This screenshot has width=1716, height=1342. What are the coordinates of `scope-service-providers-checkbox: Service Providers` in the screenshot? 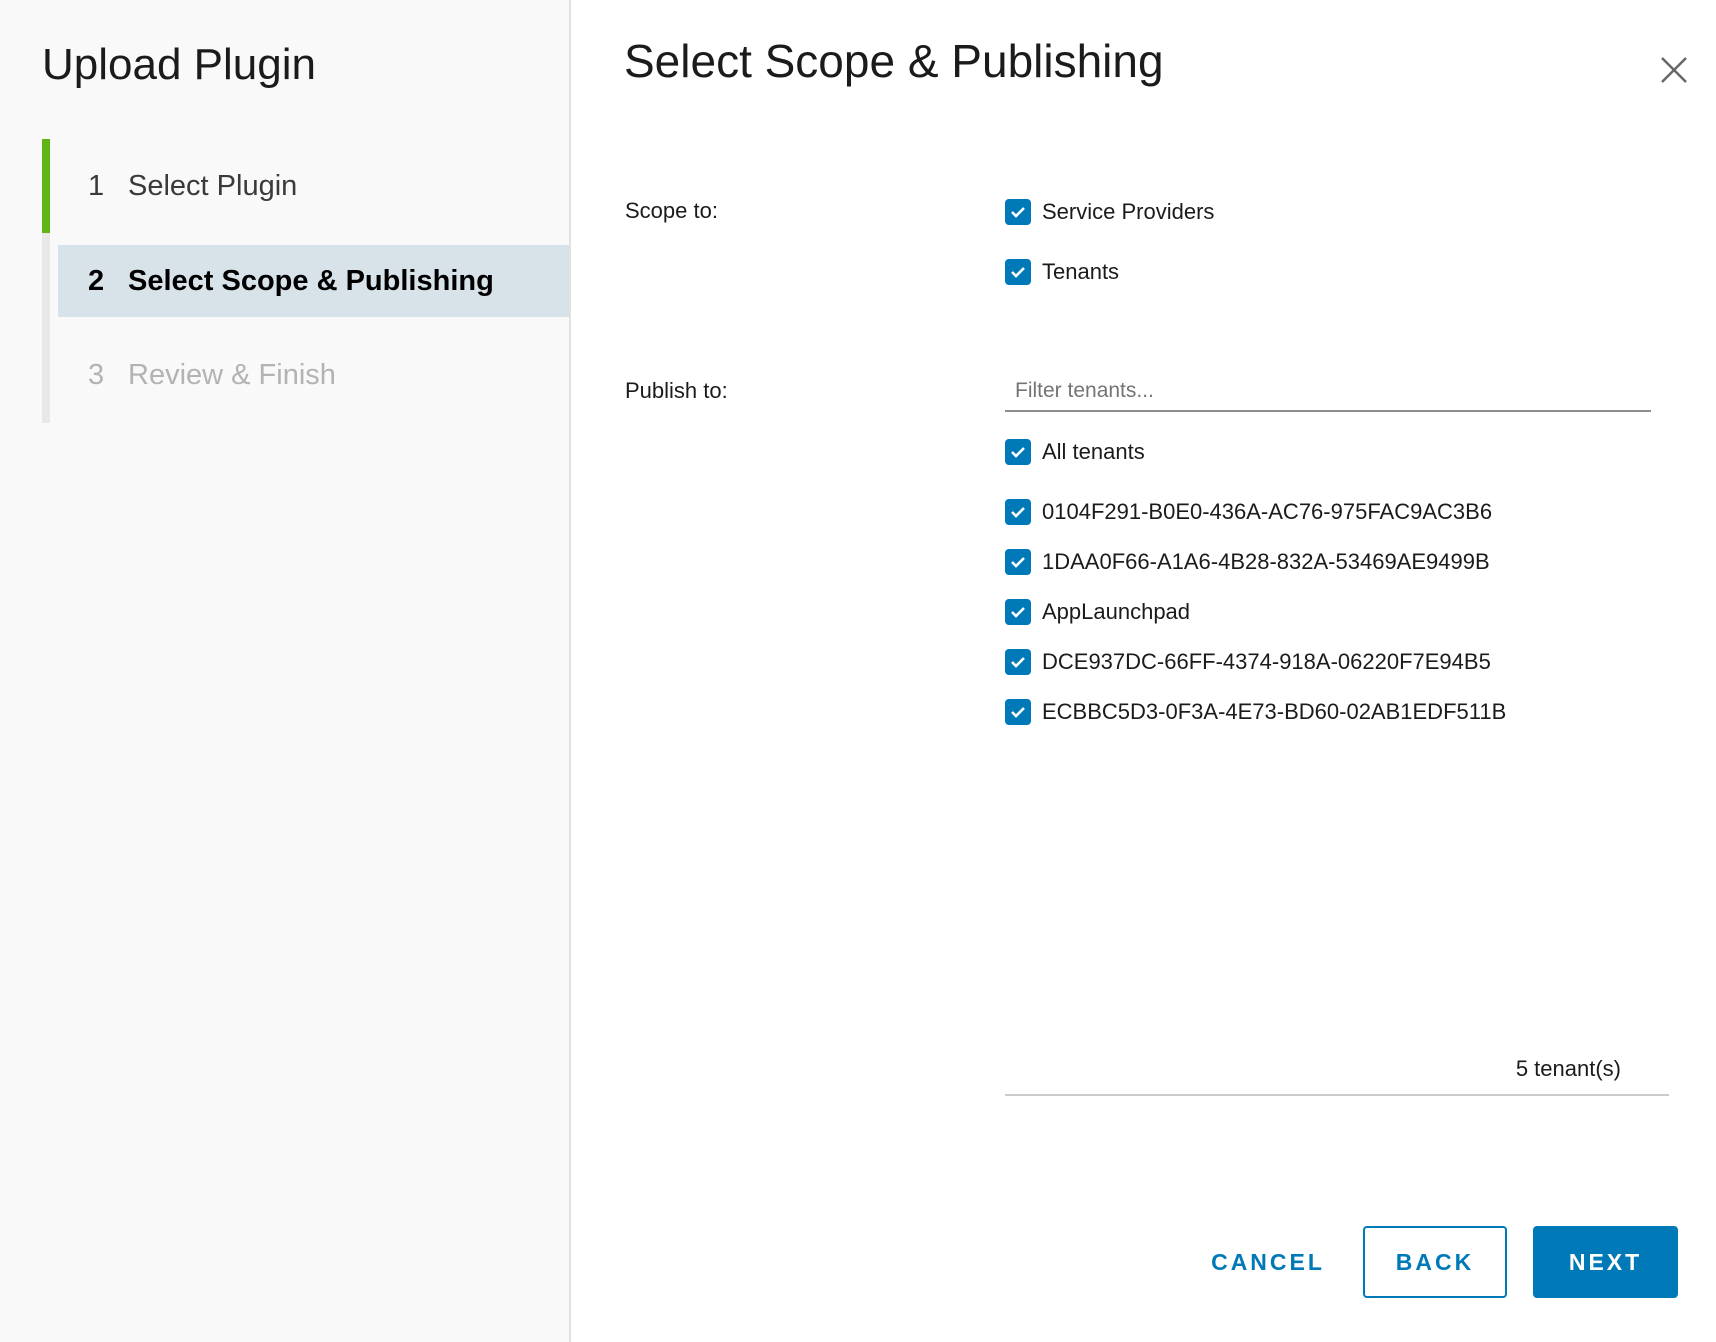 It's located at (1109, 212).